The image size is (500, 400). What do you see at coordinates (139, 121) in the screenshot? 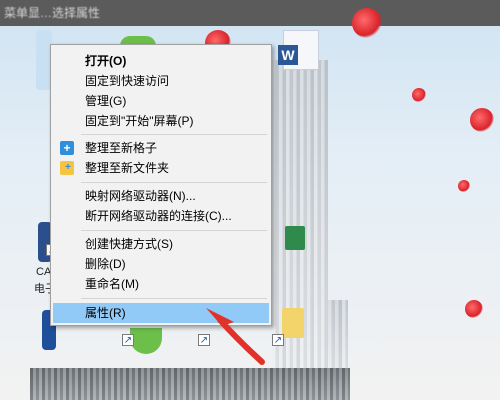
I see `menu-item-label: 固定到"开始"屏幕(P)` at bounding box center [139, 121].